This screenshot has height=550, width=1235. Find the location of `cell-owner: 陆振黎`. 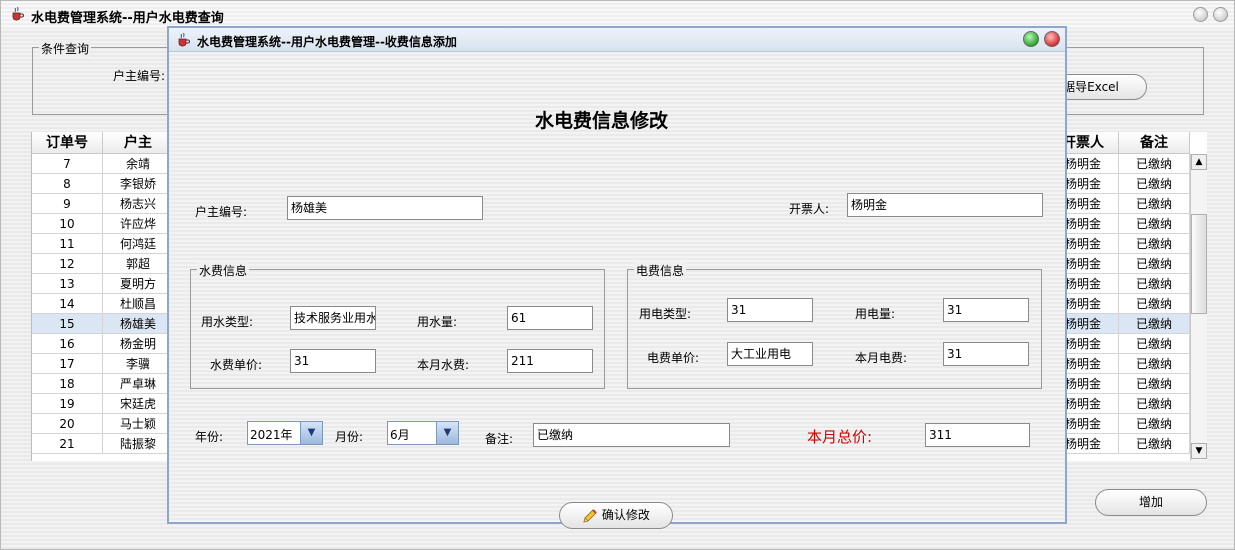

cell-owner: 陆振黎 is located at coordinates (138, 444).